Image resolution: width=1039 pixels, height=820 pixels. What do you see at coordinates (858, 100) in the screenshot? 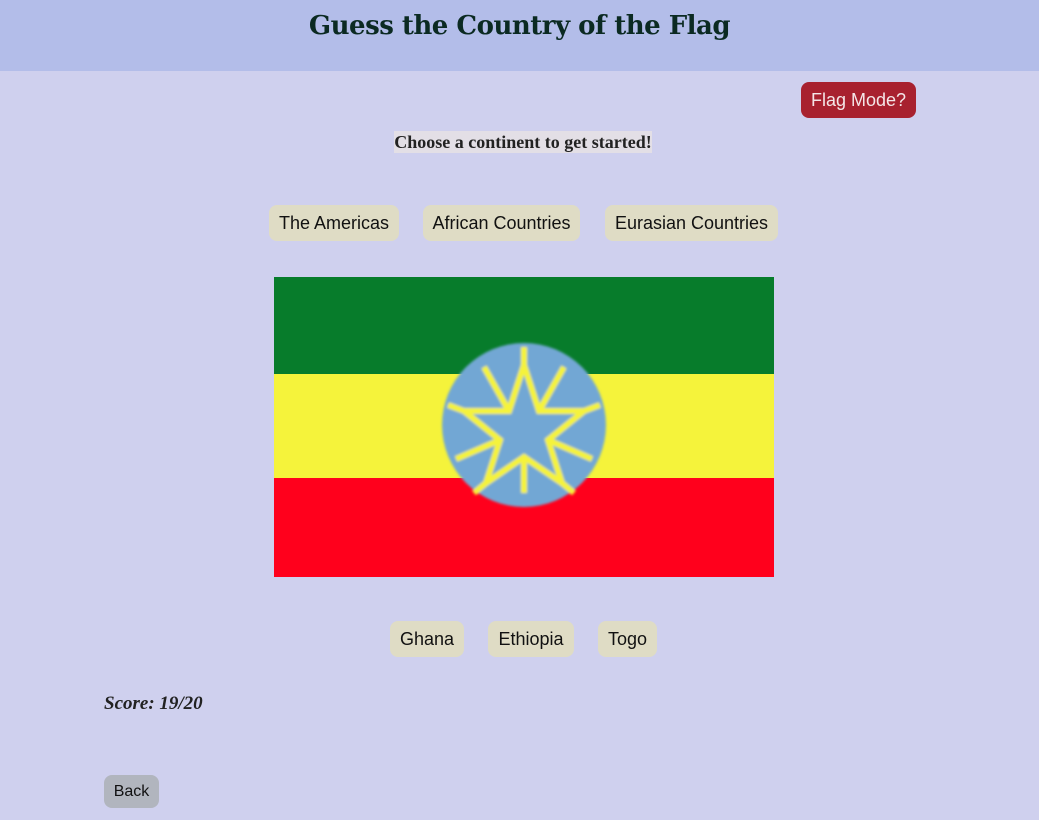
I see `flag-mode-button: Flag Mode?` at bounding box center [858, 100].